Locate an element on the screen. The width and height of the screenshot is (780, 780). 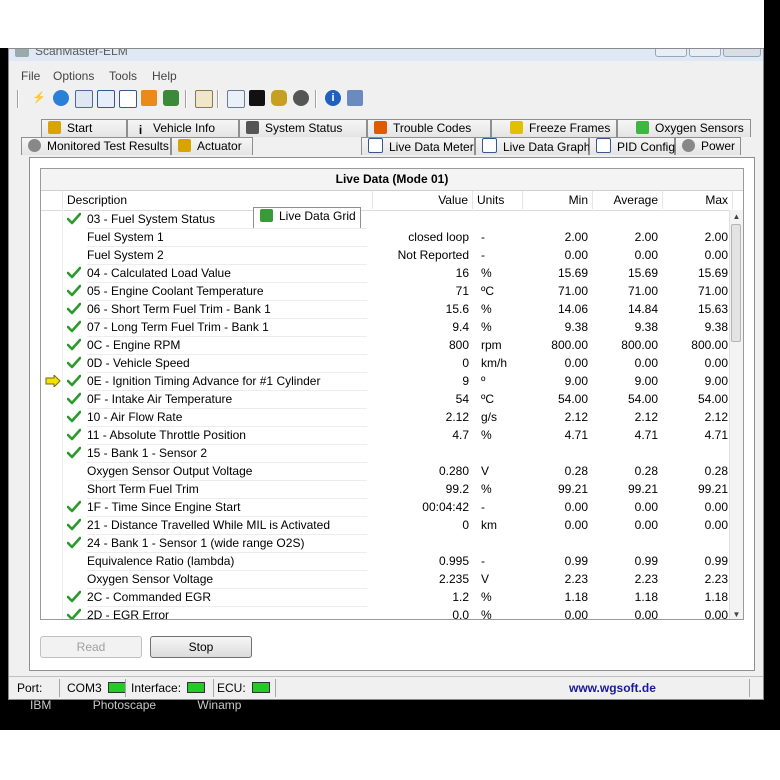
taskbar-item: Photoscape is located at coordinates (124, 705).